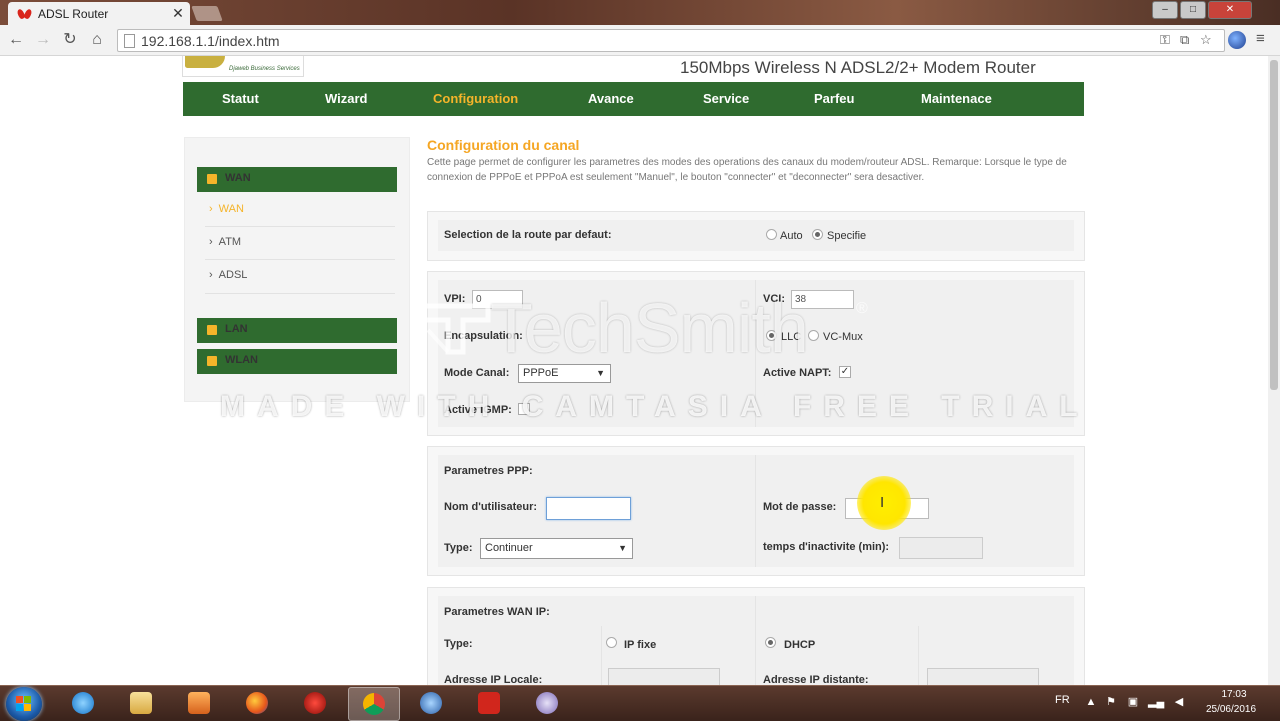  I want to click on browser-menu-icon: ≡, so click(1260, 38).